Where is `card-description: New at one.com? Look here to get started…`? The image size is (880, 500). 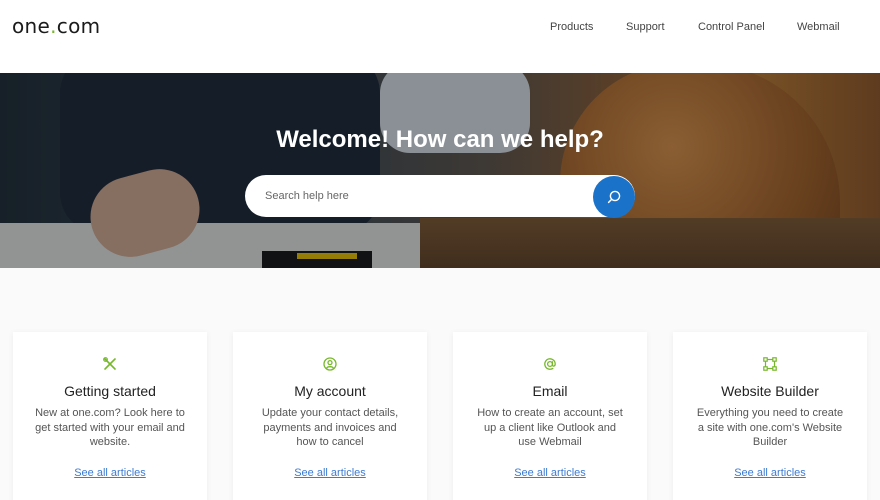
card-description: New at one.com? Look here to get started… is located at coordinates (110, 428).